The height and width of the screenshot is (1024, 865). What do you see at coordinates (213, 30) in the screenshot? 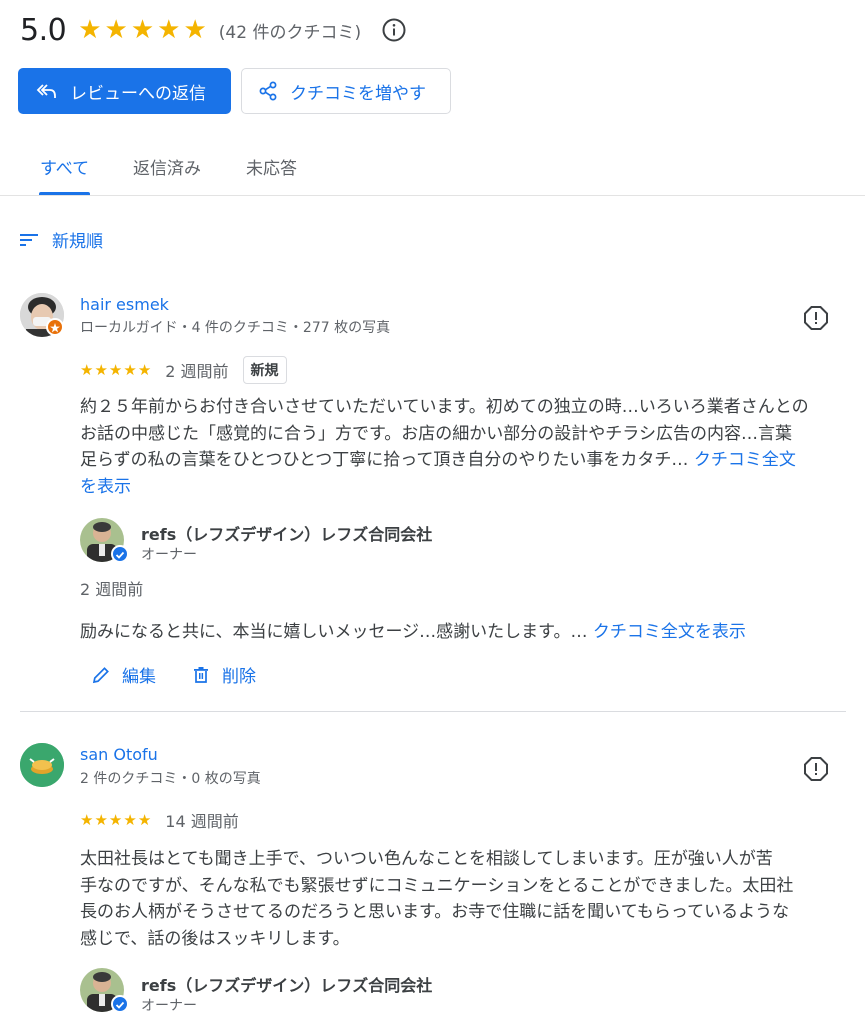
I see `rating-summary: 5.0 ★ ★ ★ ★ ★ (42 件のクチコミ)` at bounding box center [213, 30].